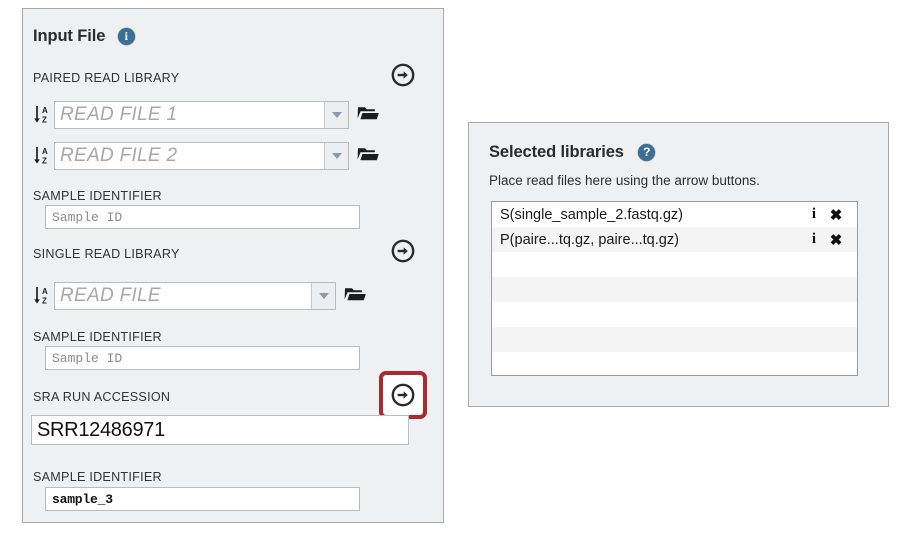  I want to click on list-item: S(single_sample_2.fastq.gz) i ✖, so click(674, 214).